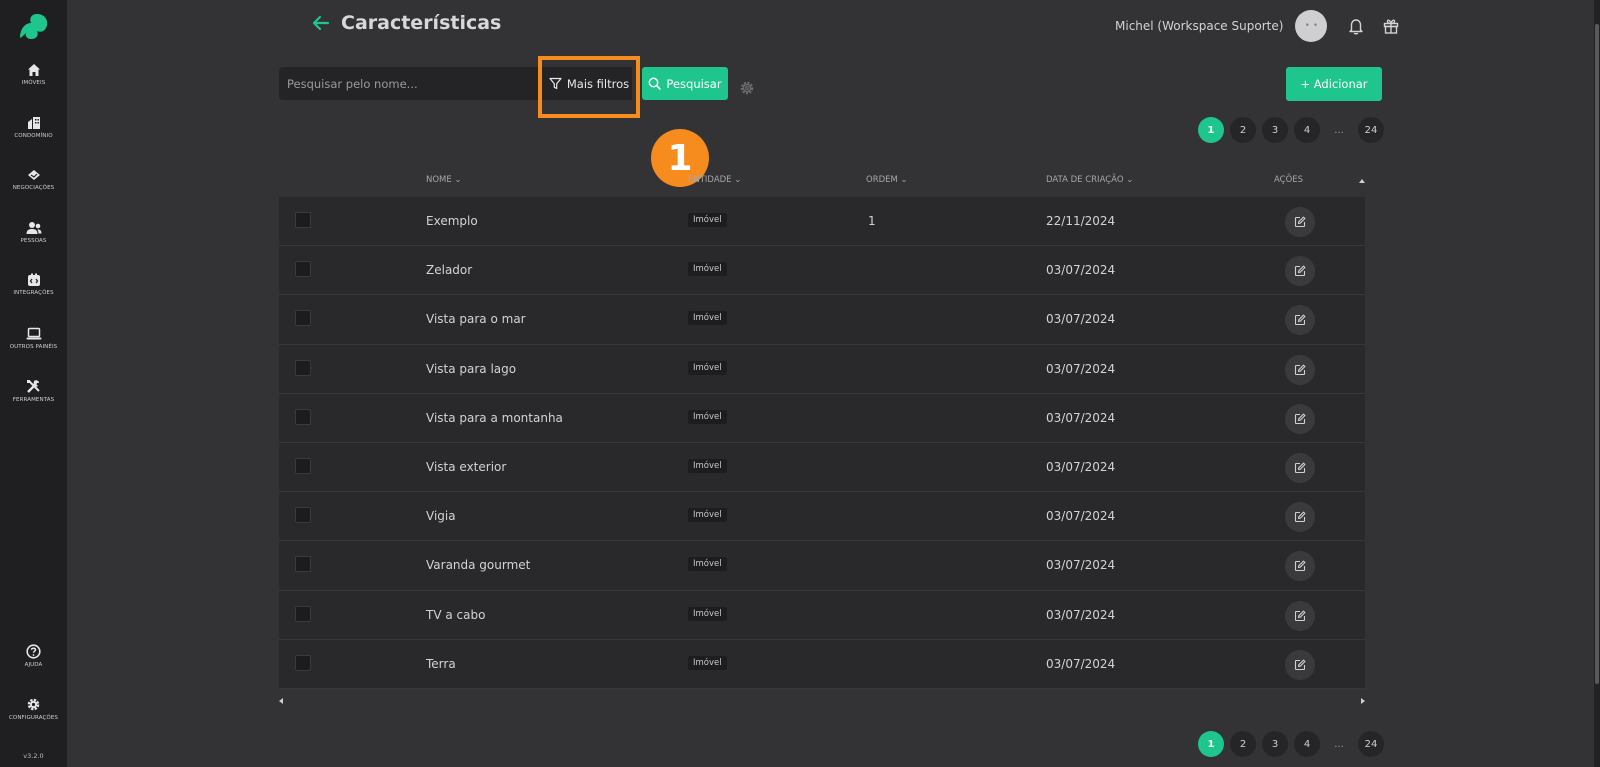 The width and height of the screenshot is (1600, 767). What do you see at coordinates (33, 656) in the screenshot?
I see `sidebar-item-ajuda: Ajuda` at bounding box center [33, 656].